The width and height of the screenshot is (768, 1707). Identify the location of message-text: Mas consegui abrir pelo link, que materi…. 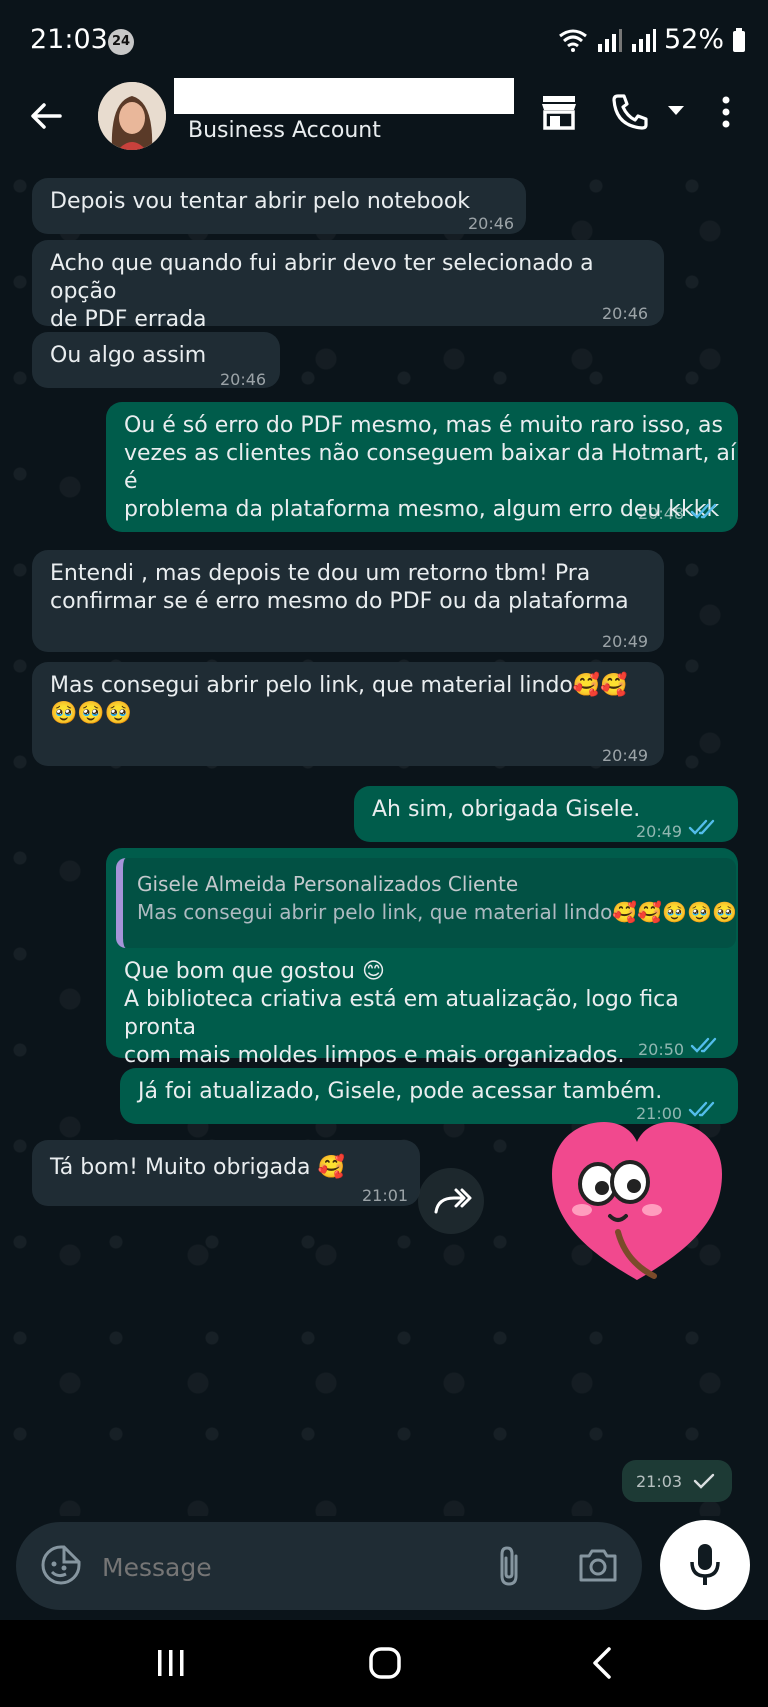
(339, 699).